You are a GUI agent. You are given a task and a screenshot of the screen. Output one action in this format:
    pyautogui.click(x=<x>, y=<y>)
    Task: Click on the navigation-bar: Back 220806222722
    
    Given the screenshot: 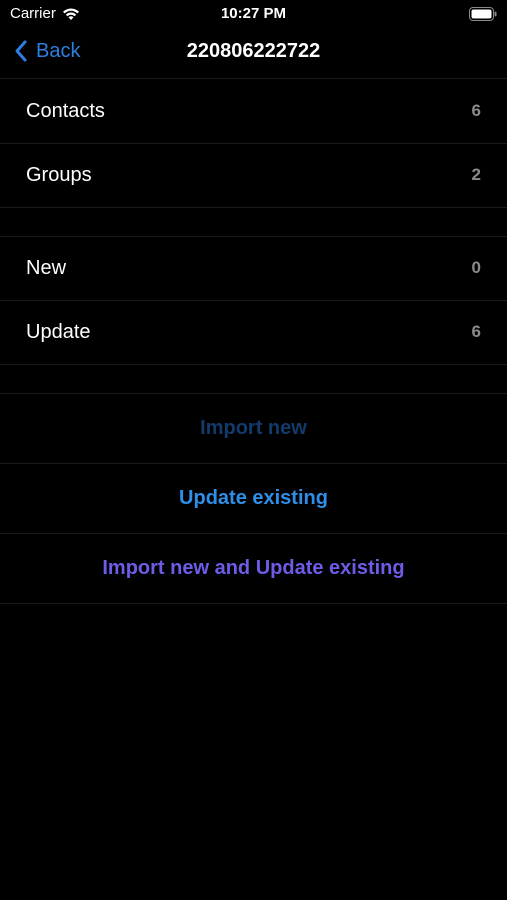 What is the action you would take?
    pyautogui.click(x=253, y=53)
    